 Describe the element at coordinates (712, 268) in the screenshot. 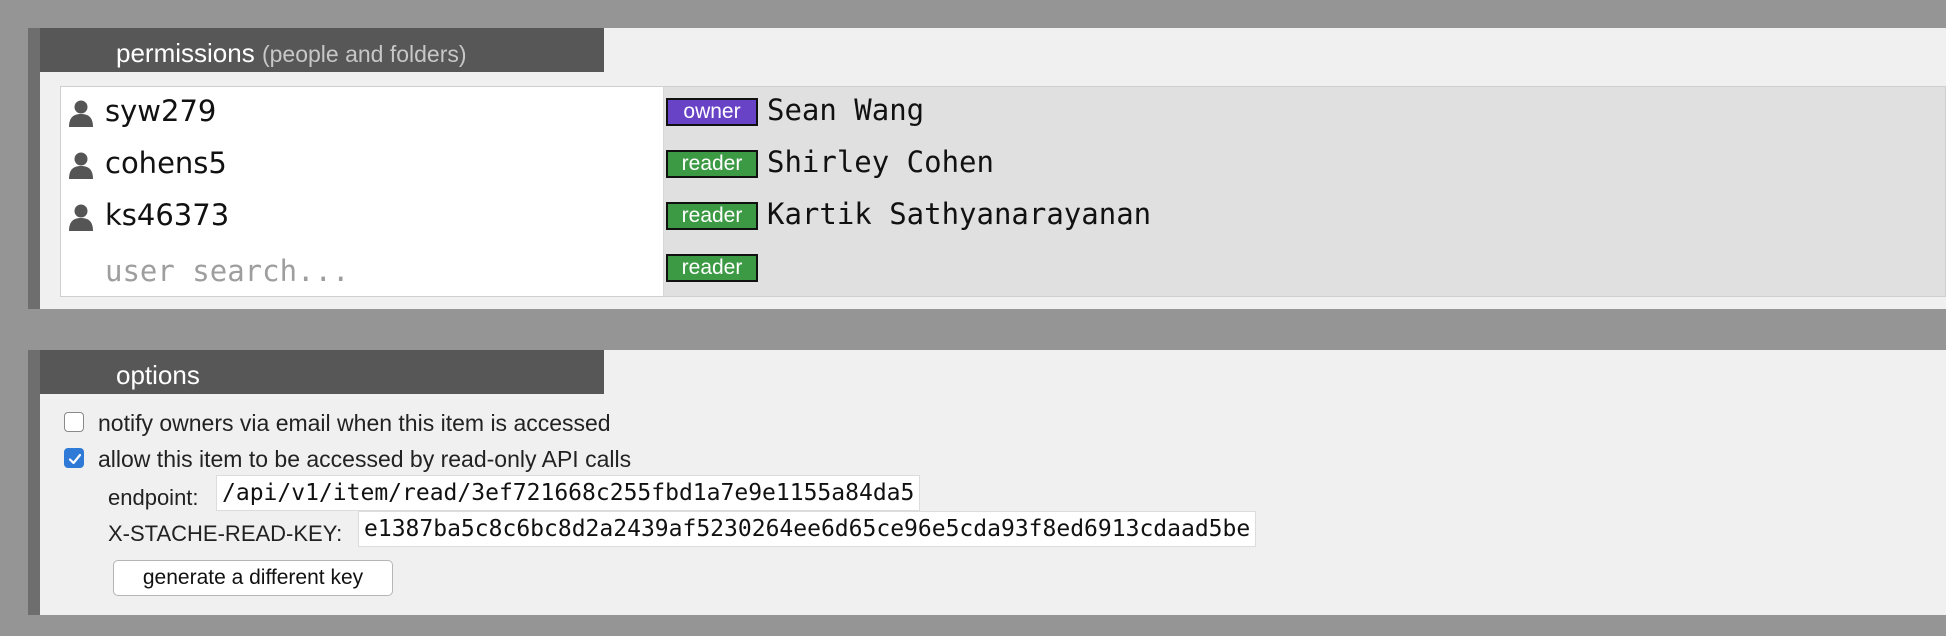

I see `new-user-role-badge: reader` at that location.